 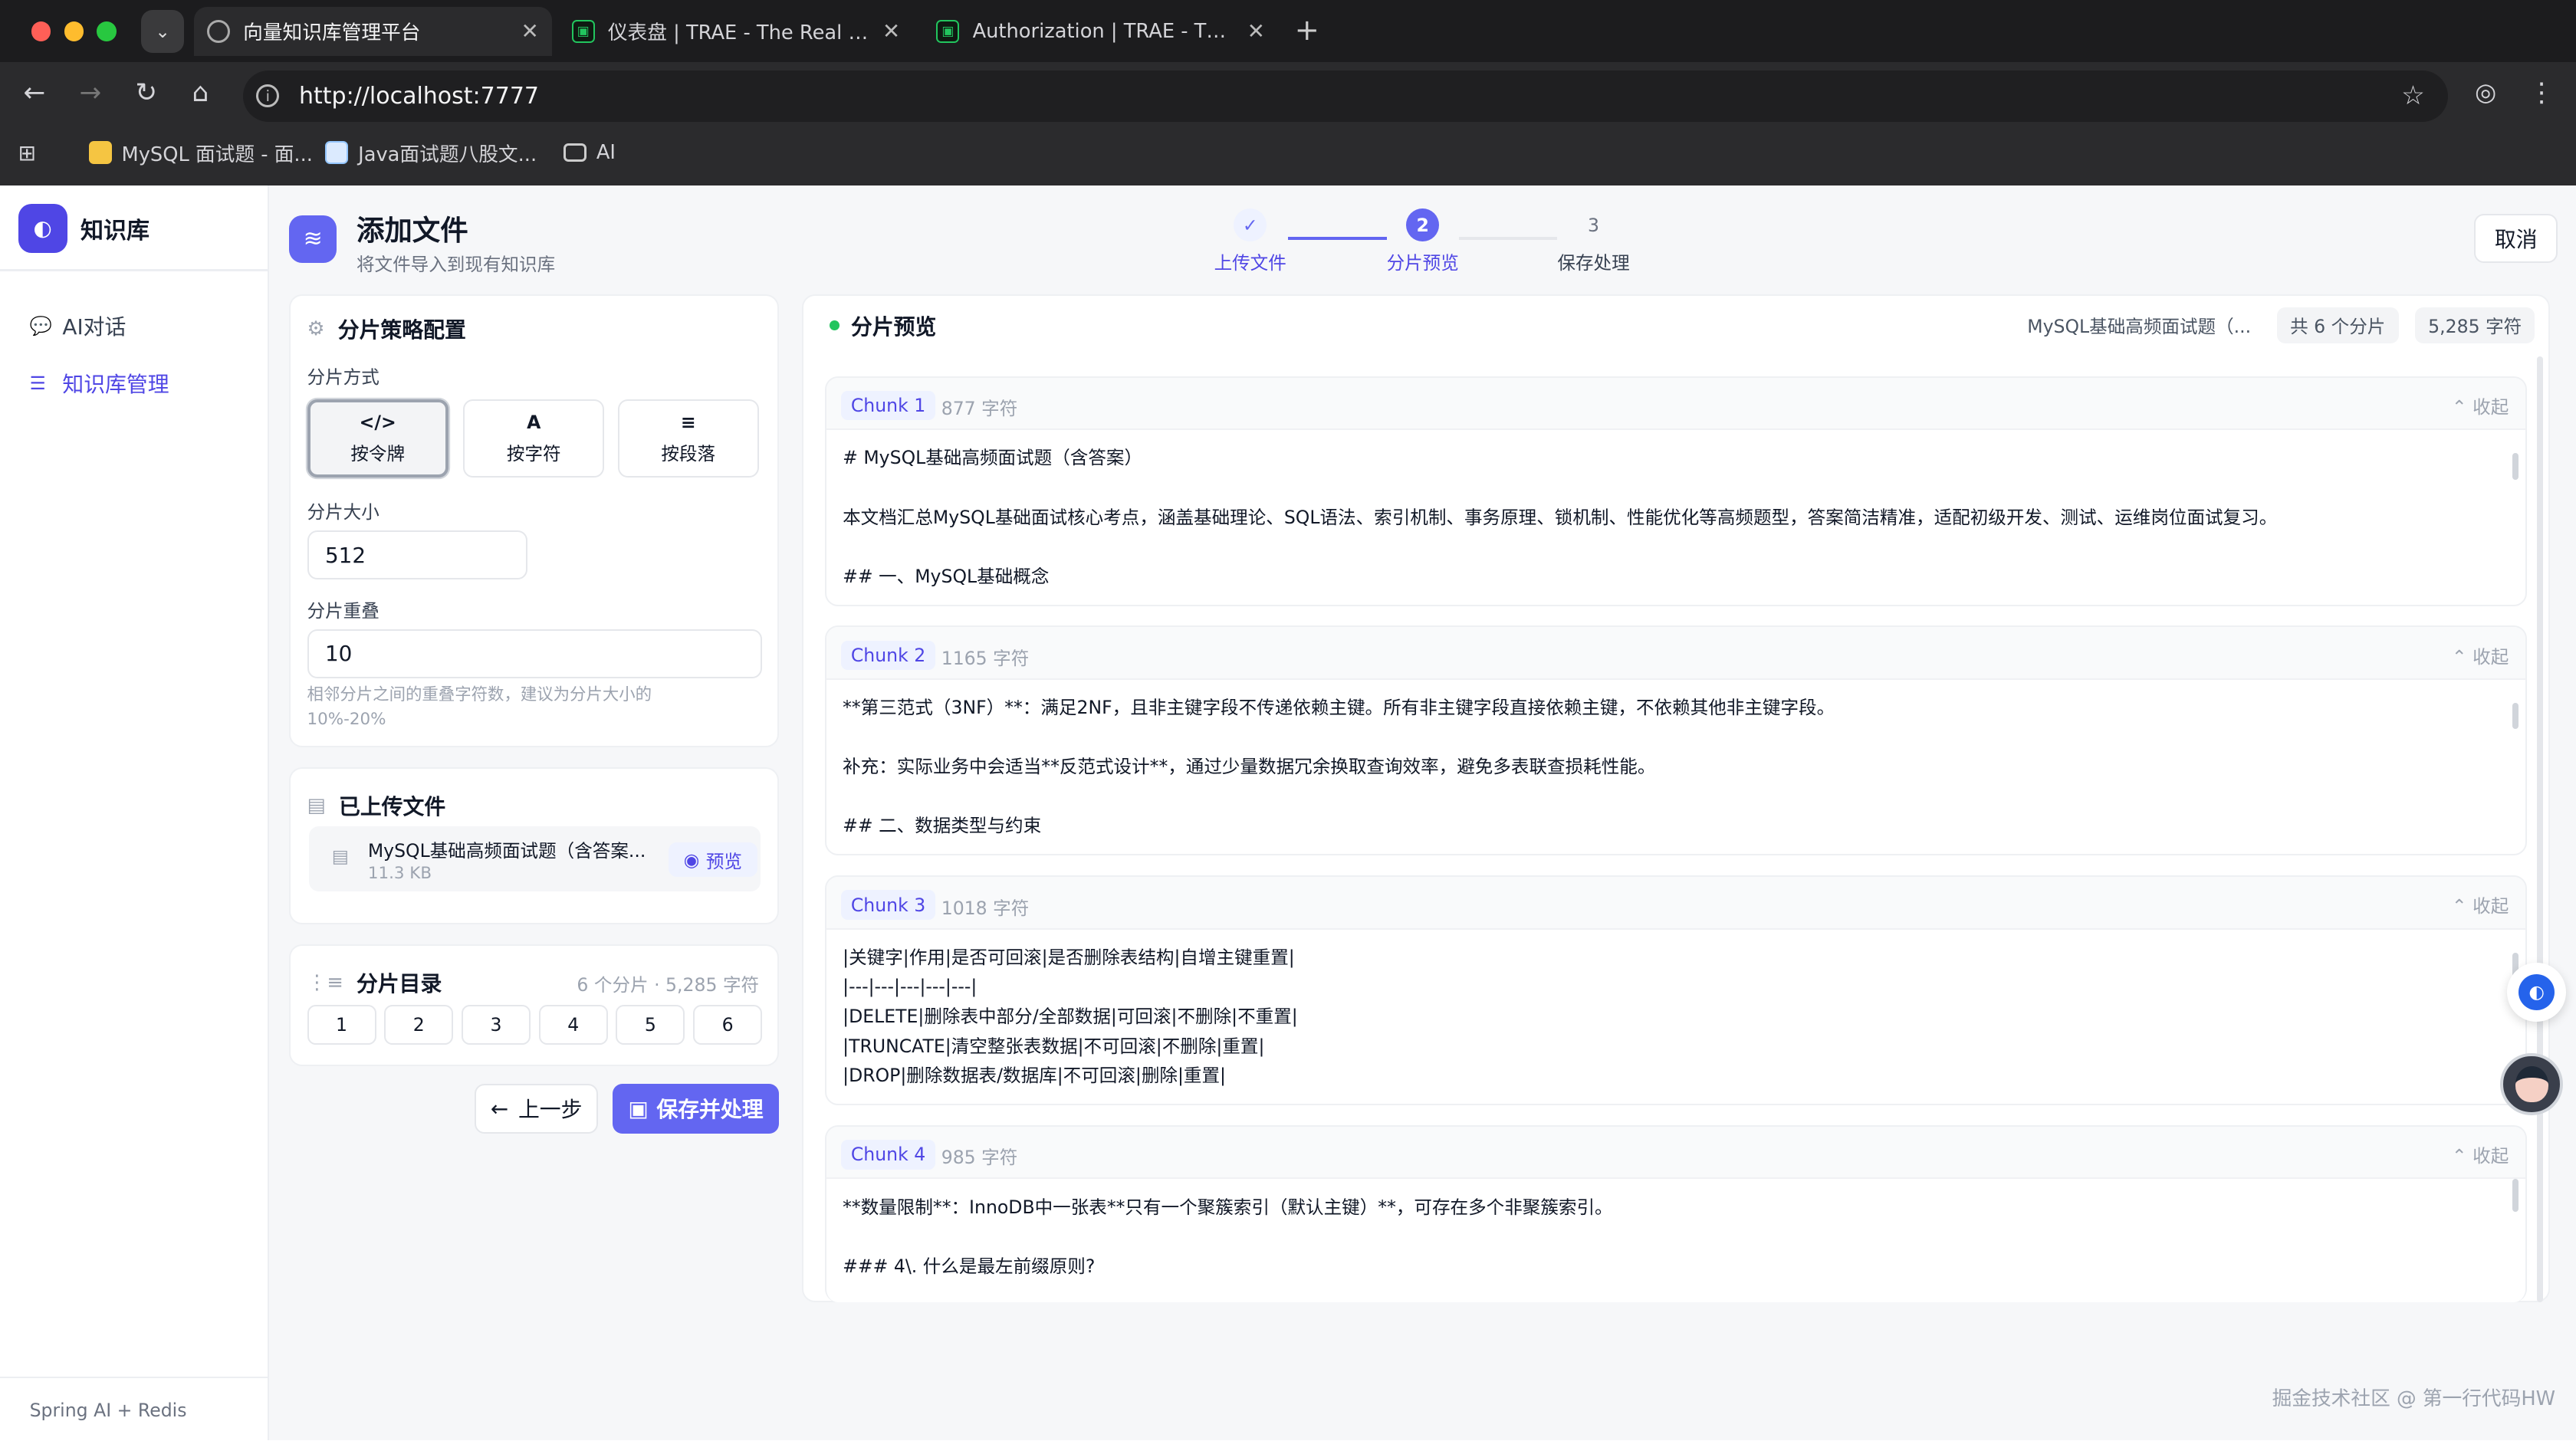 What do you see at coordinates (728, 1025) in the screenshot?
I see `chunk-nav-button: 6` at bounding box center [728, 1025].